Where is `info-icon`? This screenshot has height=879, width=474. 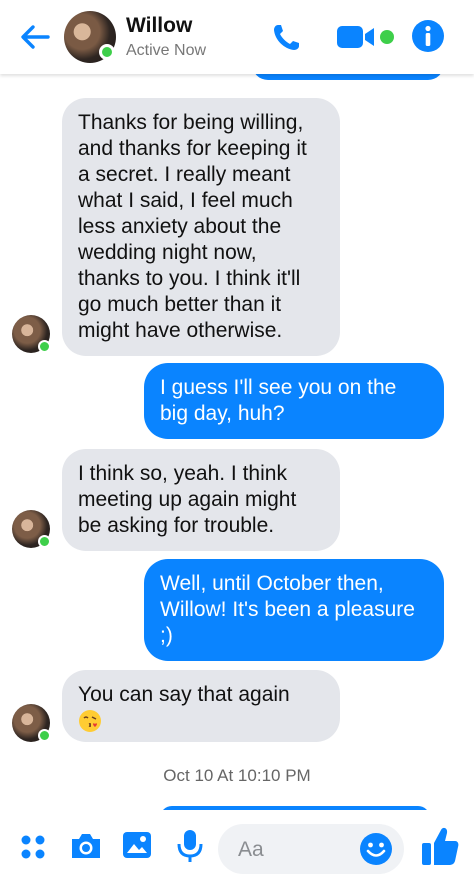
info-icon is located at coordinates (428, 36).